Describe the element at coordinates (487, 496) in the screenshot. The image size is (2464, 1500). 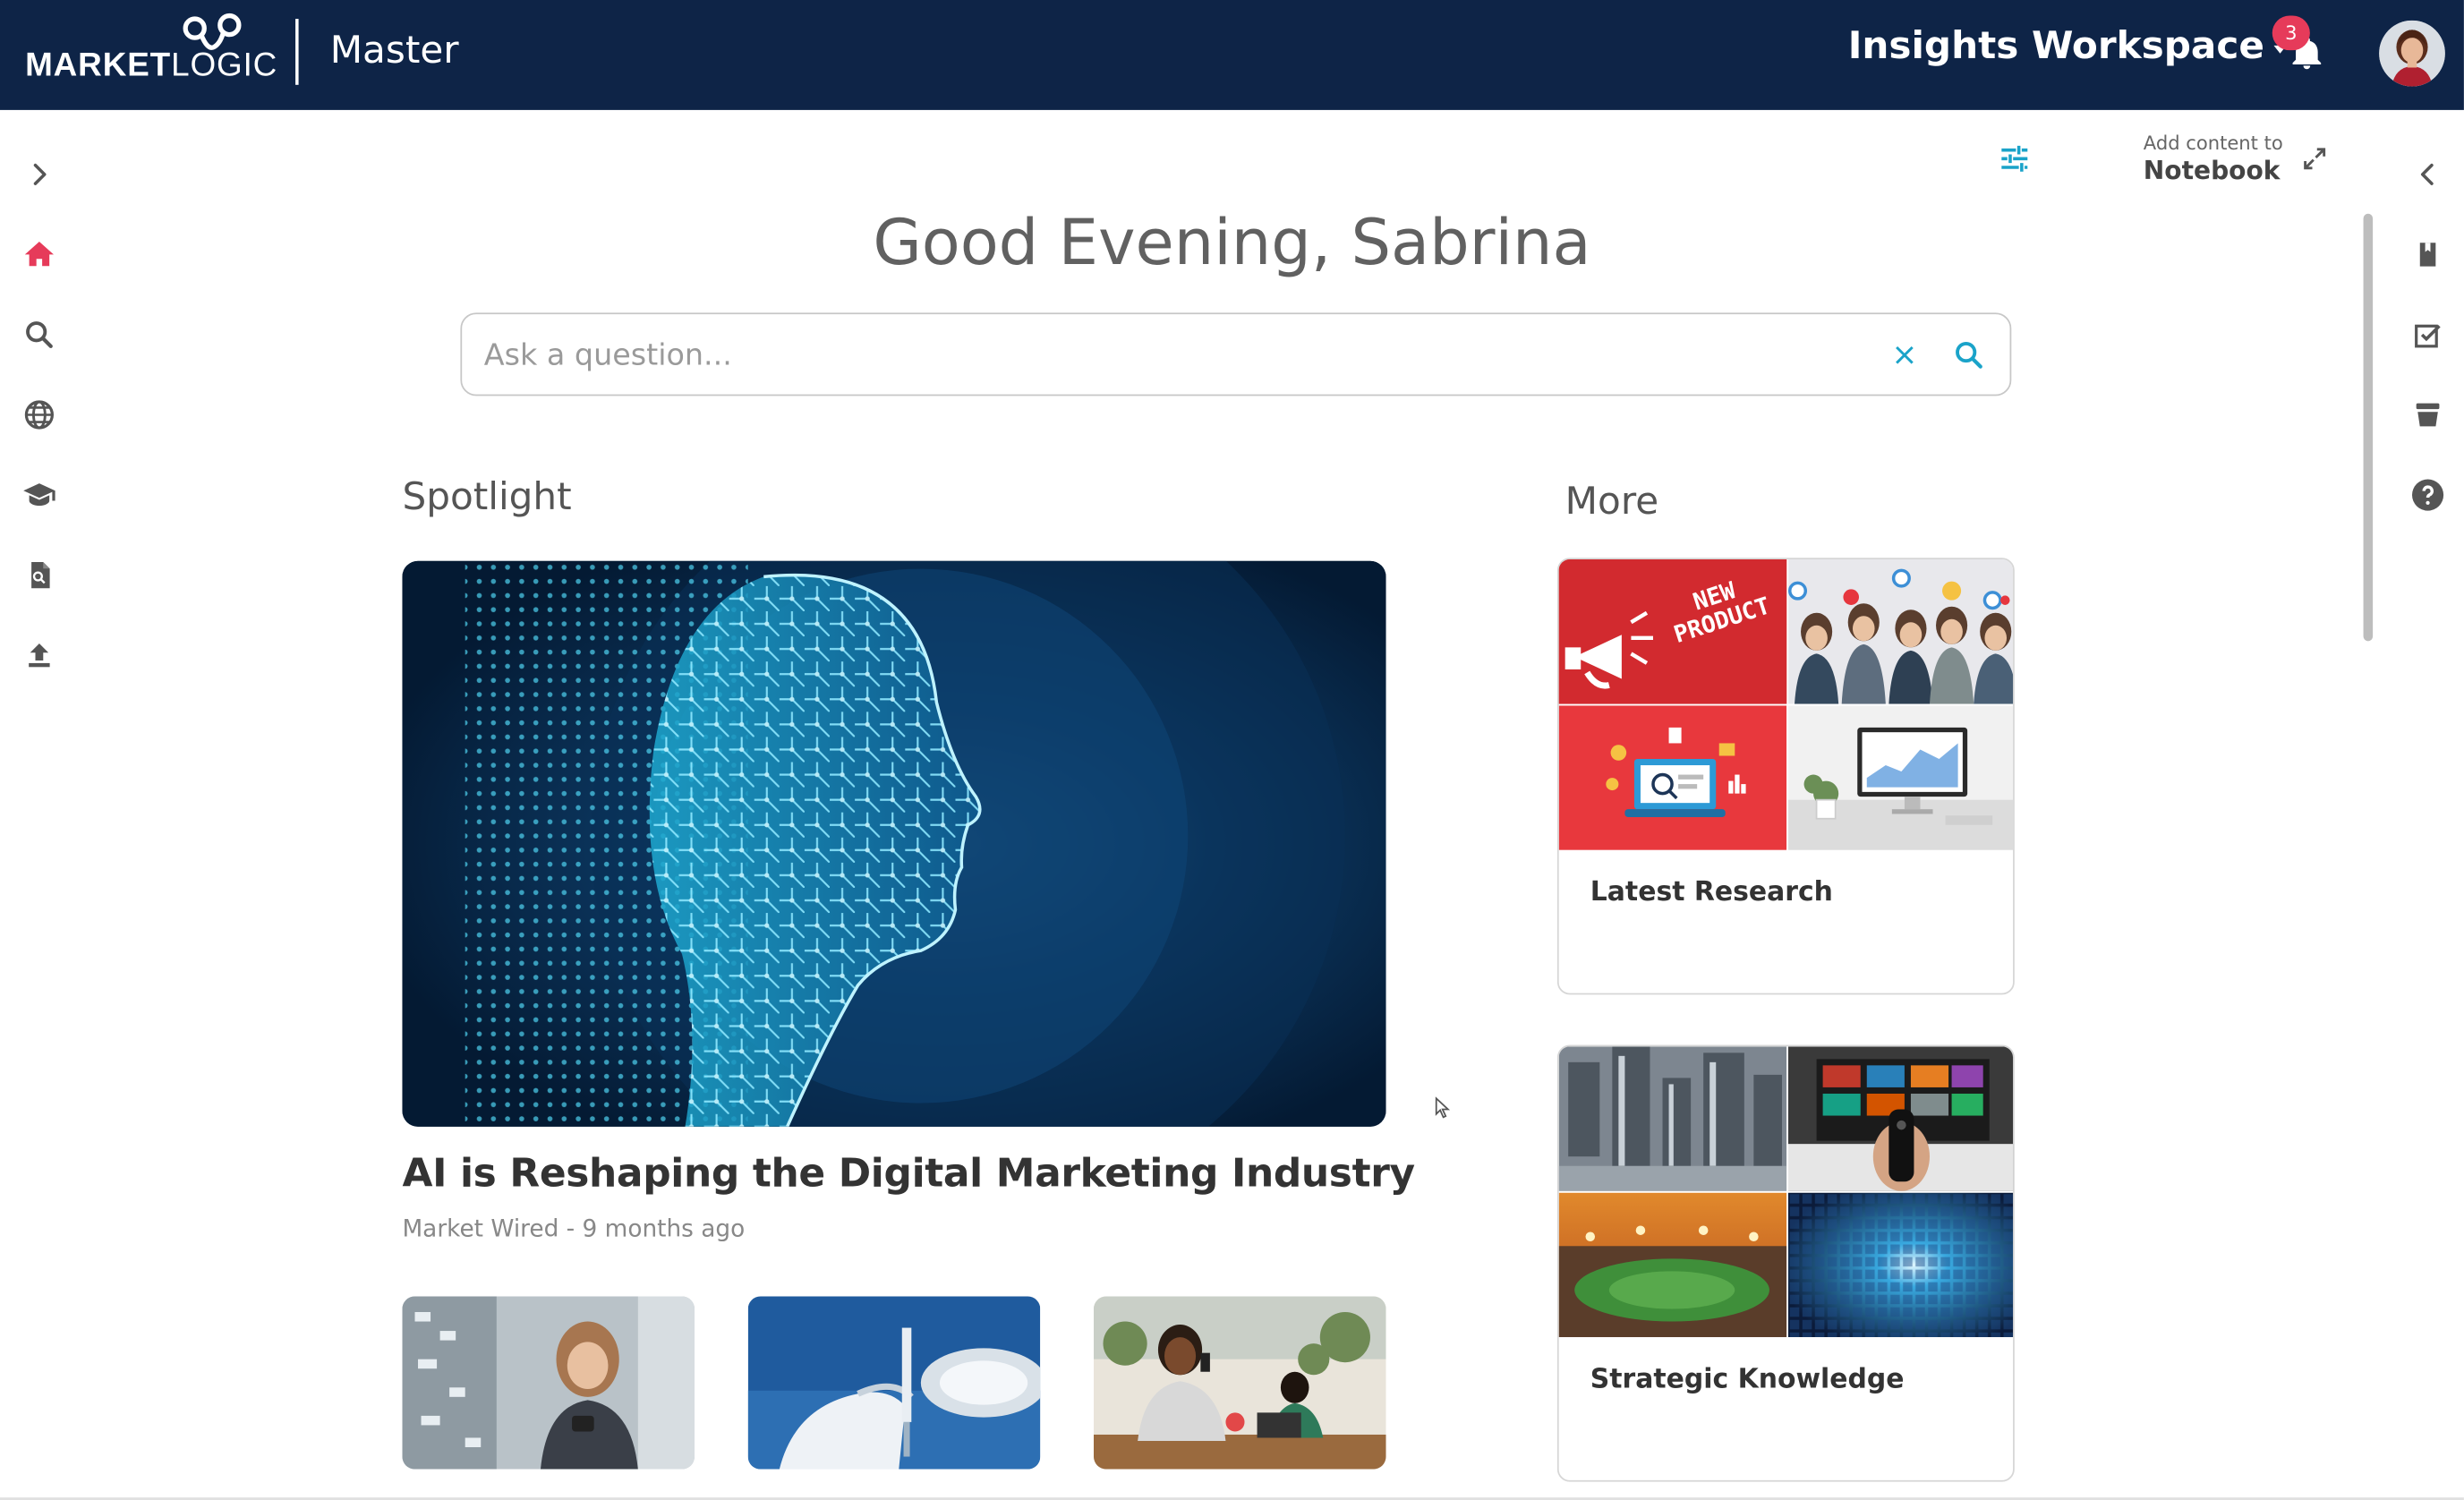
I see `spotlight-title: Spotlight` at that location.